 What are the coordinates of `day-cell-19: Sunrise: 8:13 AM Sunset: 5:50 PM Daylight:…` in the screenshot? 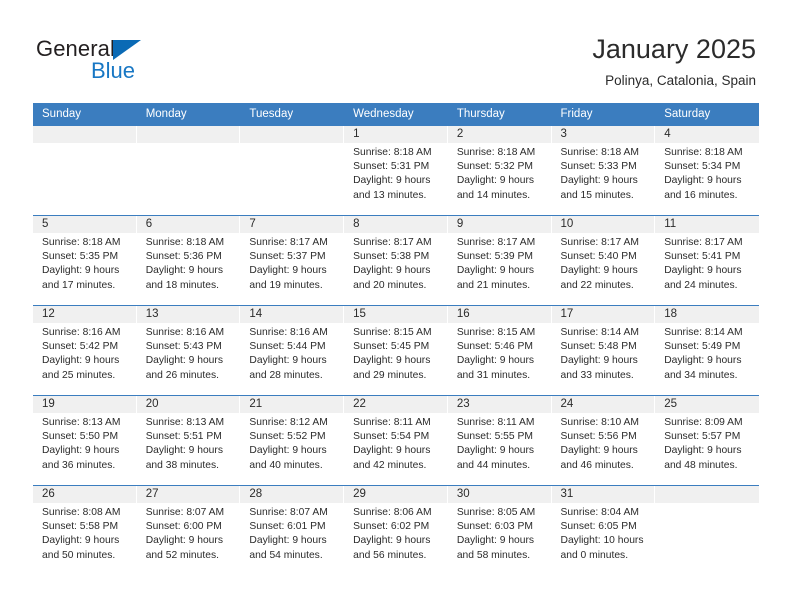 It's located at (85, 449).